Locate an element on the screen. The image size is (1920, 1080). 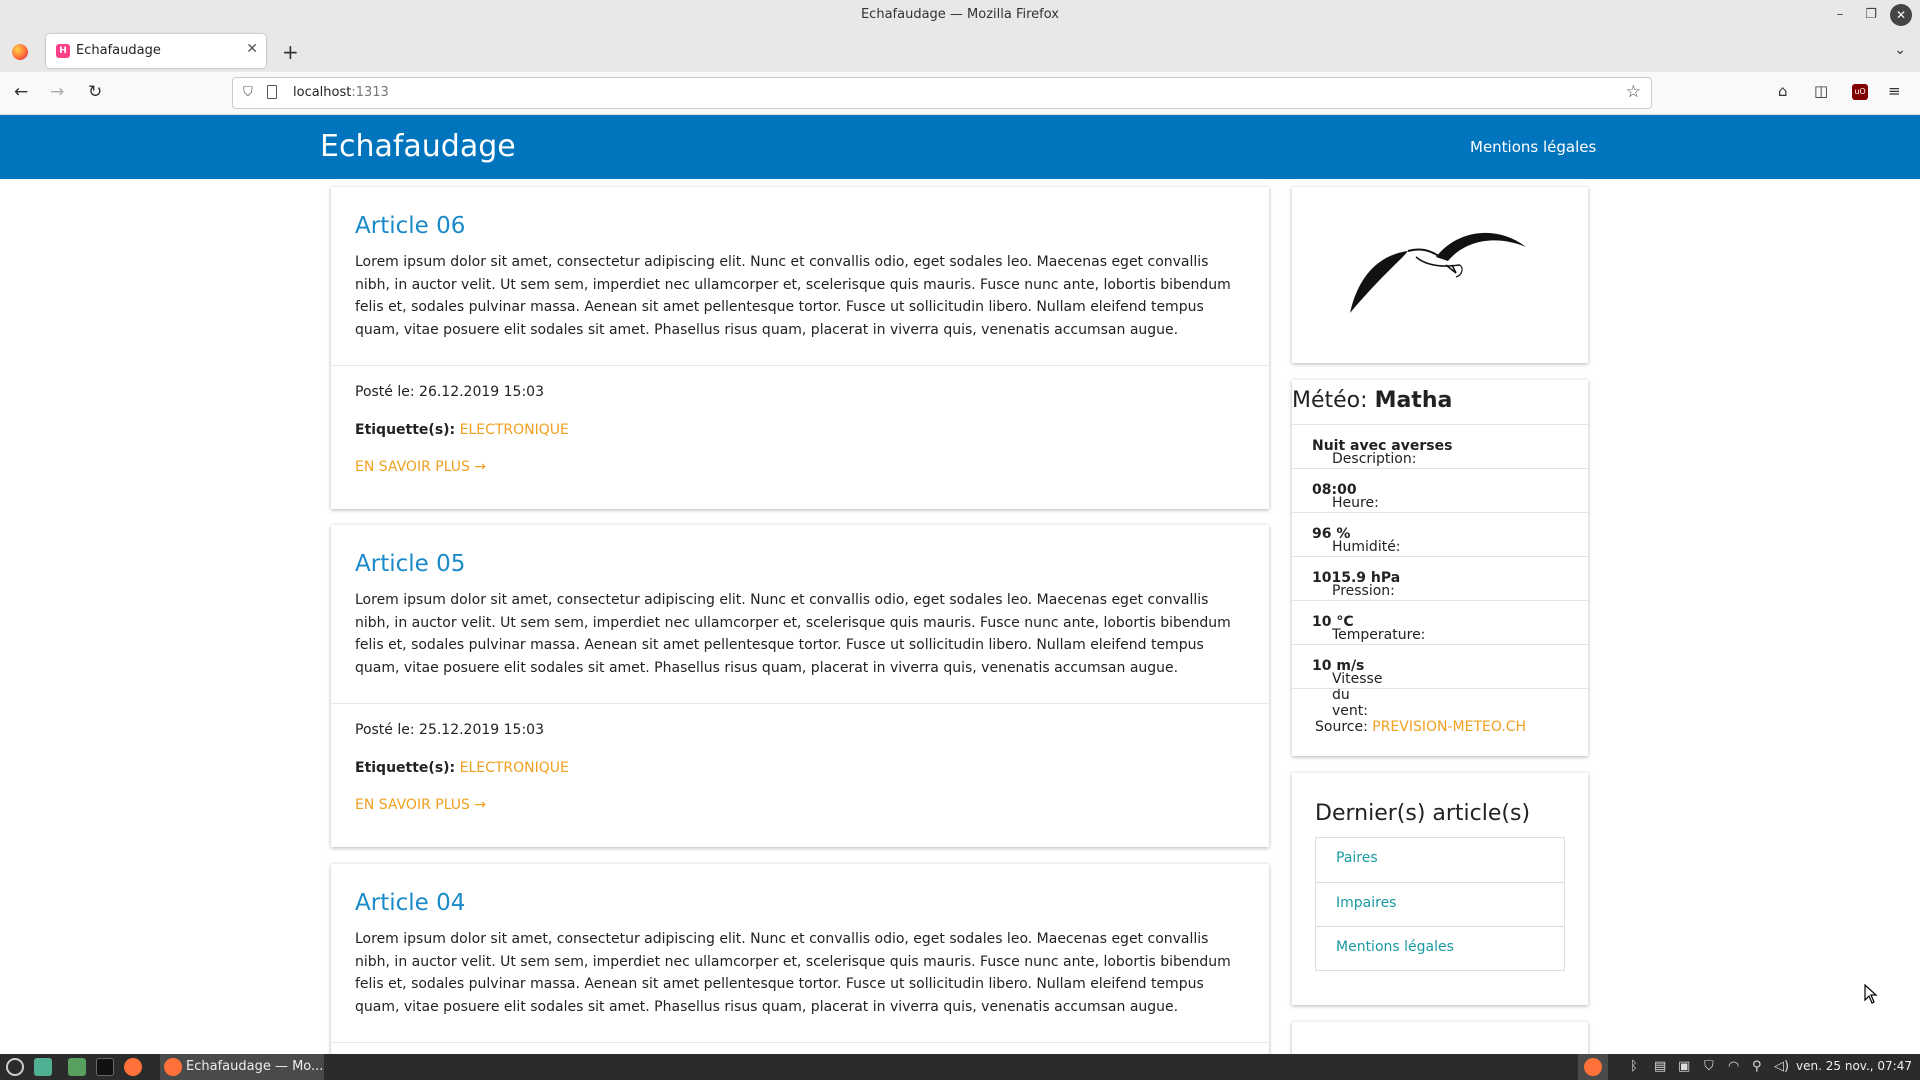
terminal-icon is located at coordinates (105, 1067).